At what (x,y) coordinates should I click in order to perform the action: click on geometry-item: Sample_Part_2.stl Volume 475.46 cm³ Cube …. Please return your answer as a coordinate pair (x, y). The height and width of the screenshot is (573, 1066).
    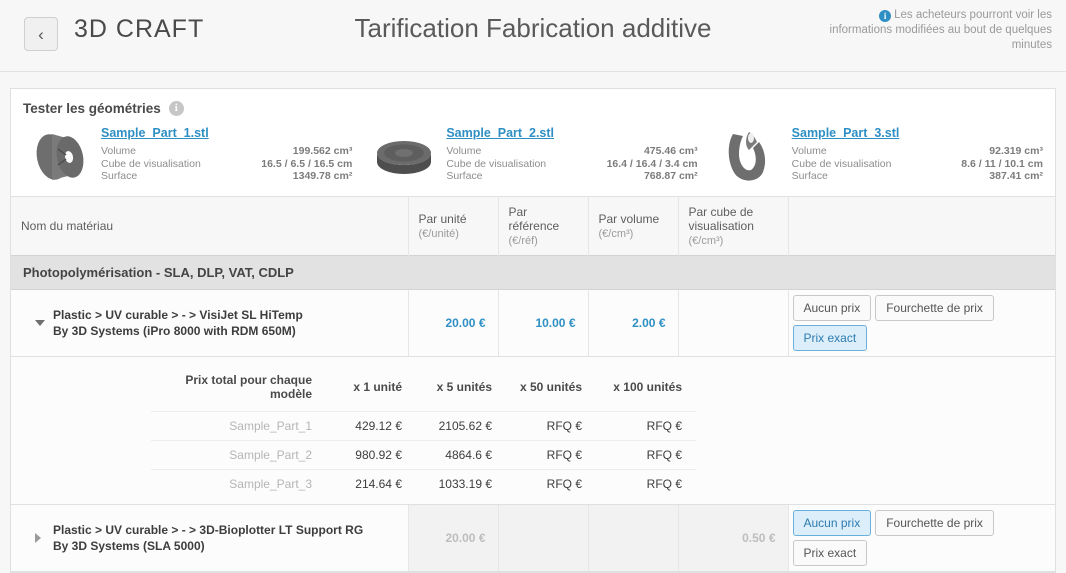
    Looking at the image, I should click on (532, 155).